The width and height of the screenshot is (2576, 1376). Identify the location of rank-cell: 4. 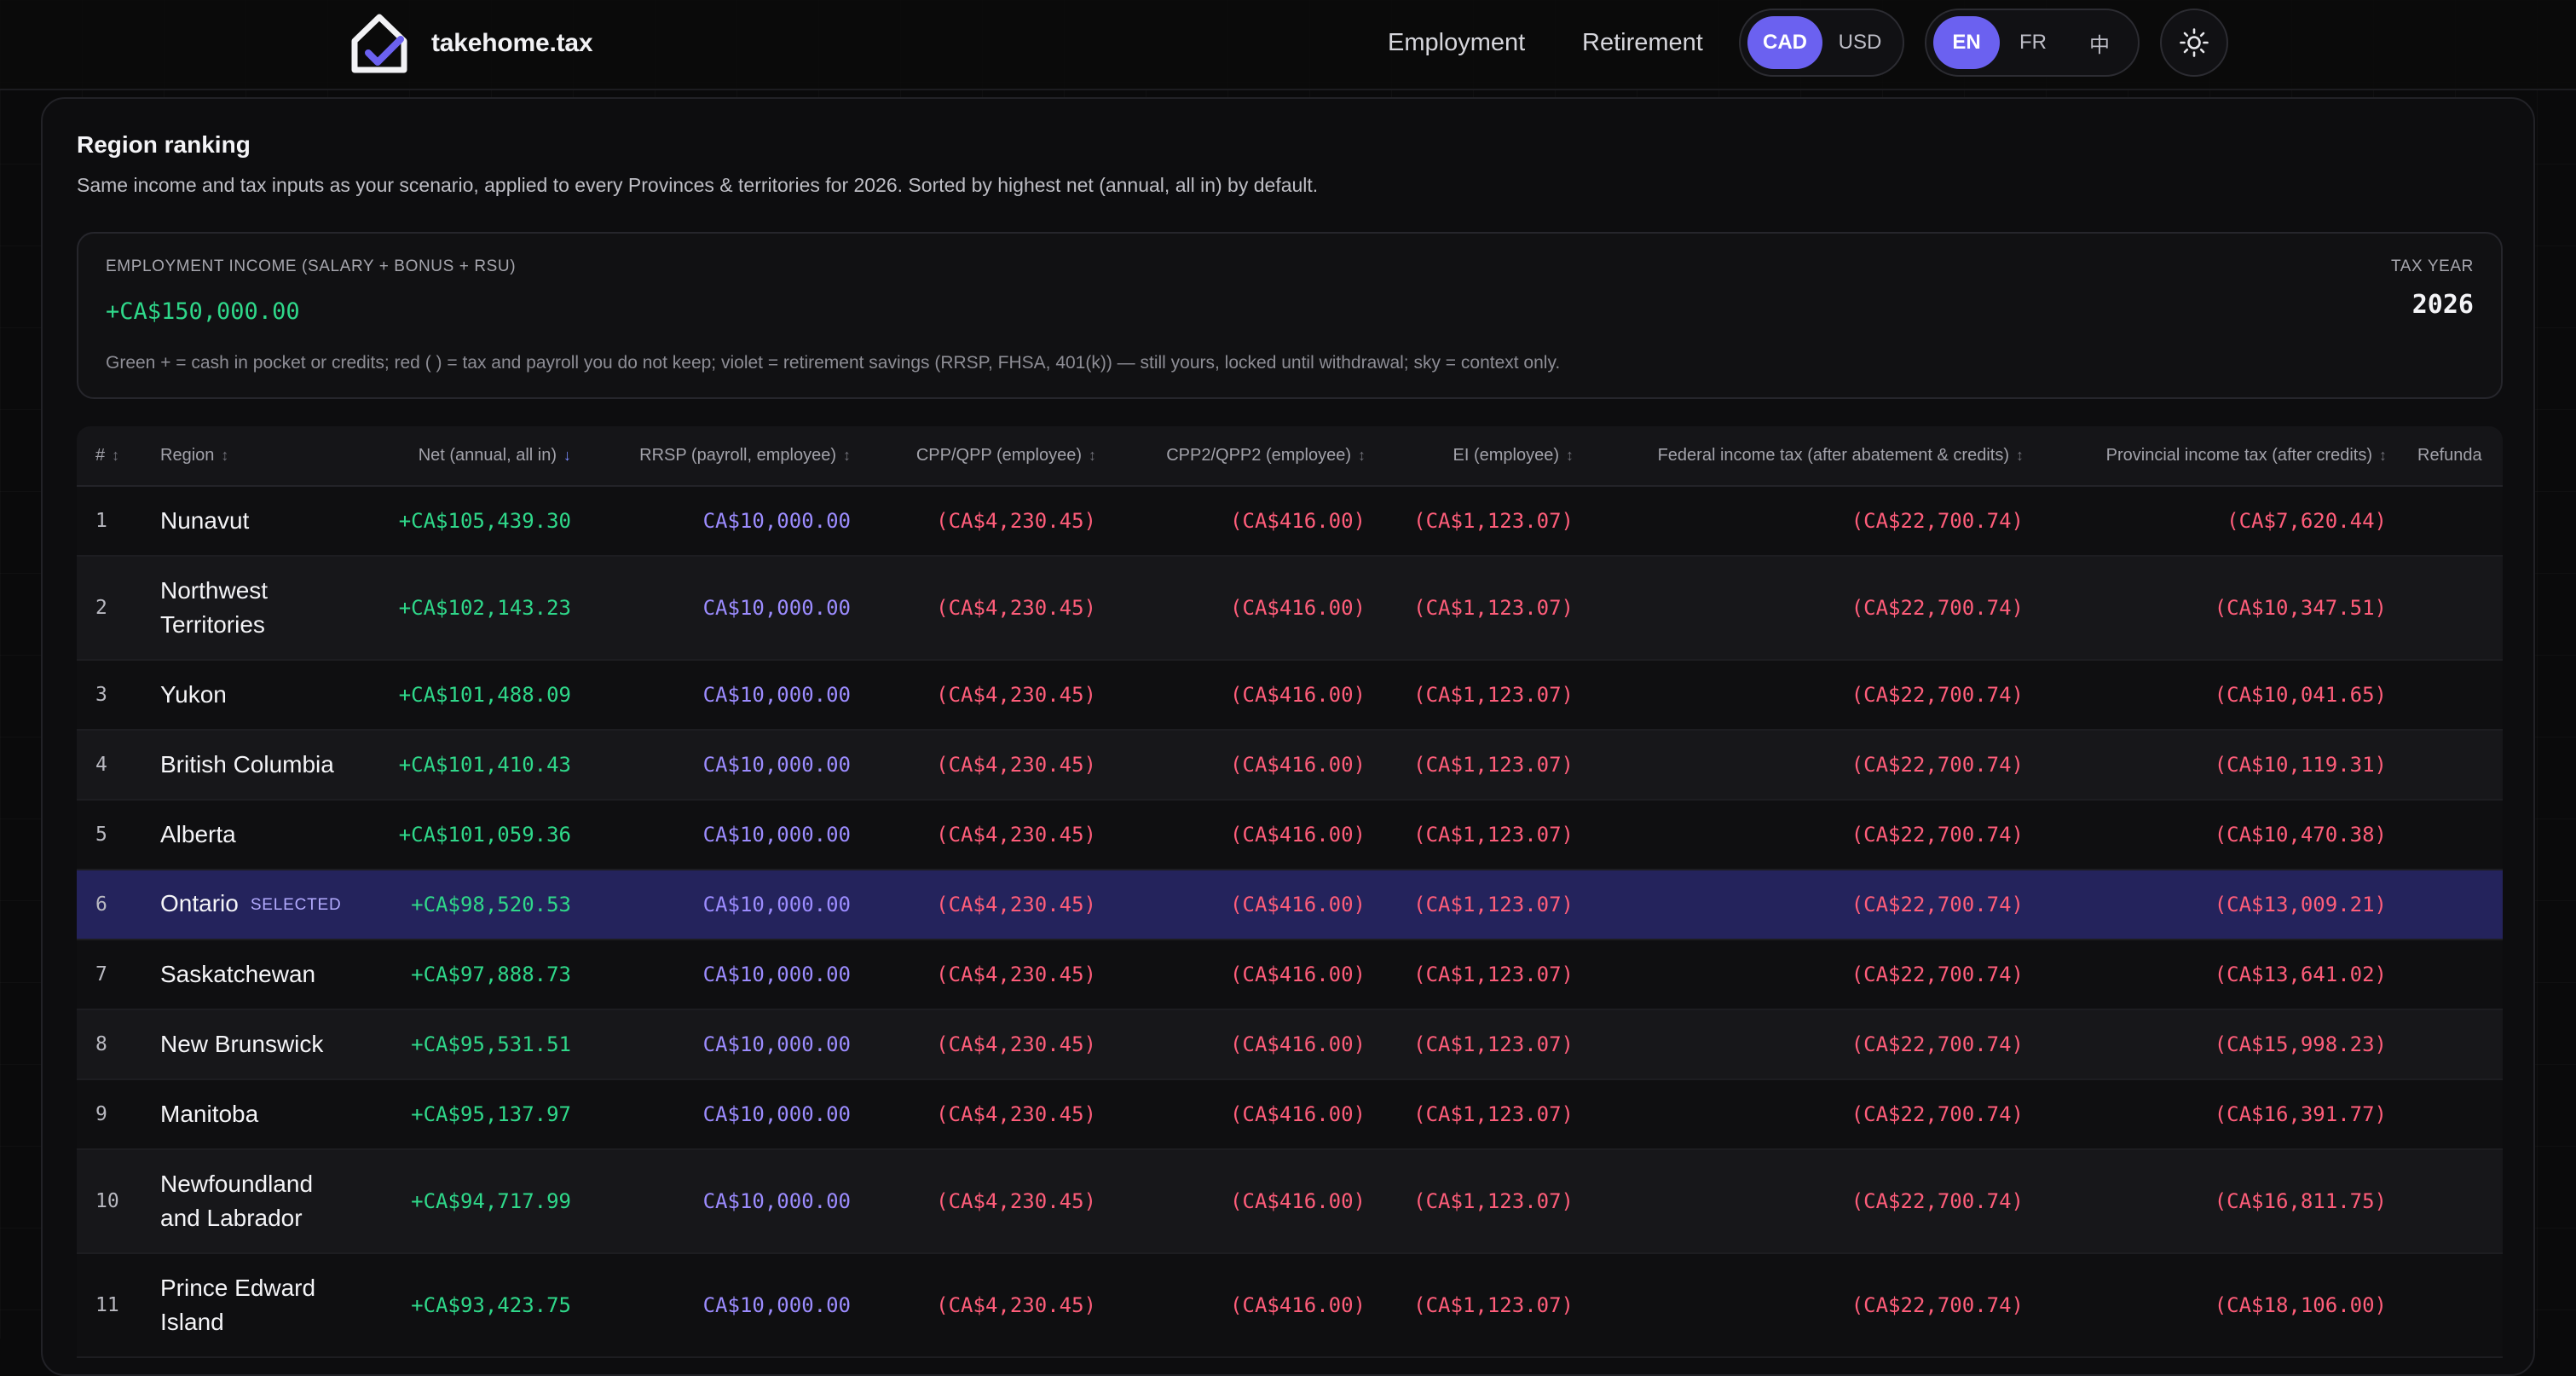
(113, 765).